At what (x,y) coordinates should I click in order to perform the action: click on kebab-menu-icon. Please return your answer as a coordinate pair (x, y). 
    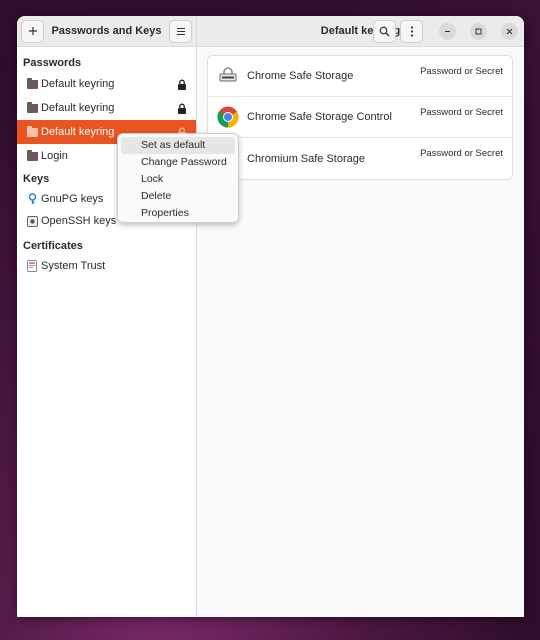
    Looking at the image, I should click on (411, 31).